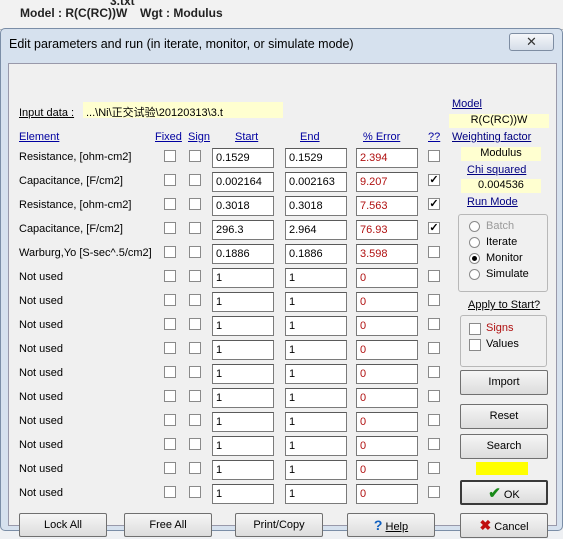  I want to click on free-all-button: Free All, so click(168, 525).